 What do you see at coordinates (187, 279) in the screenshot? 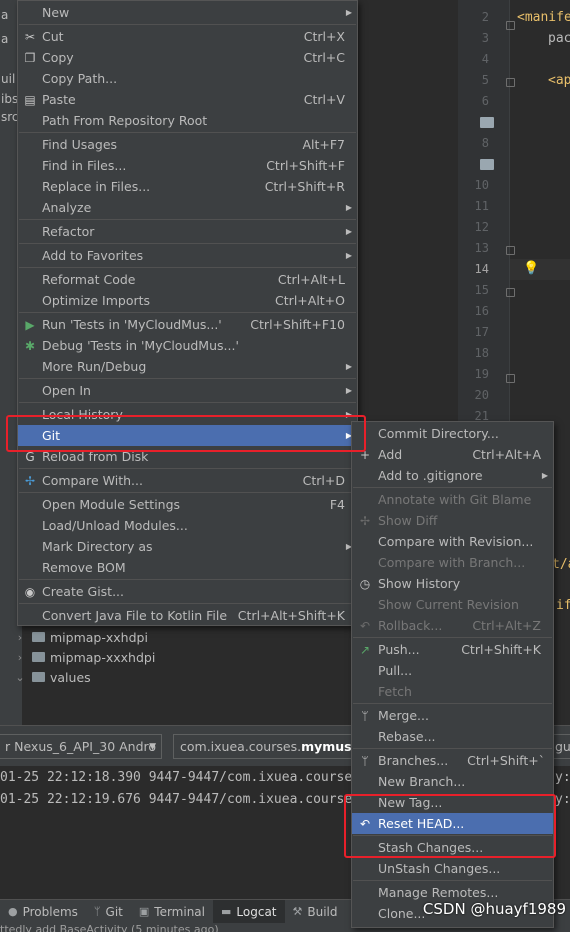
I see `menu-item-reformat-code: Reformat Code Ctrl+Alt+L` at bounding box center [187, 279].